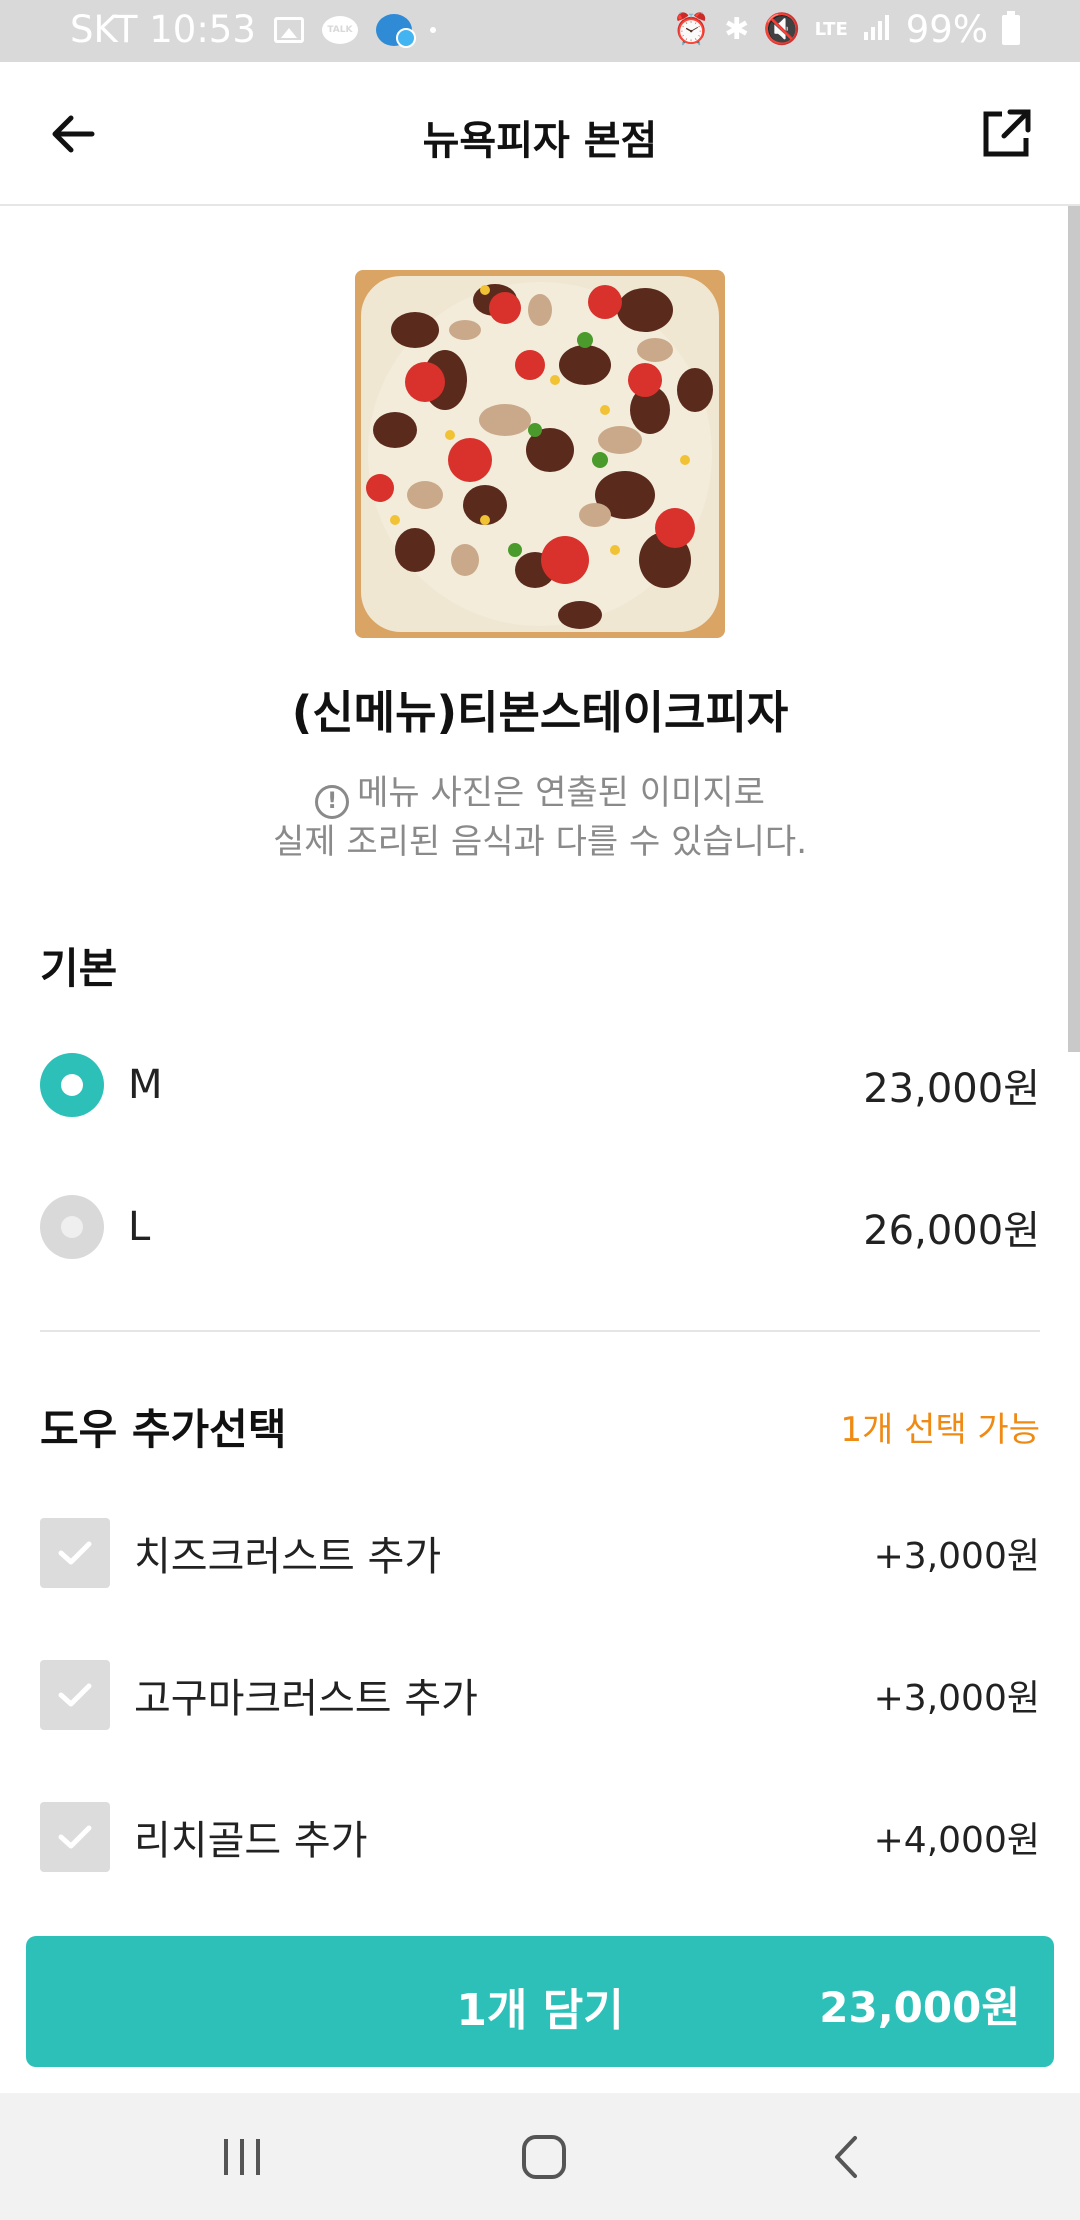 This screenshot has width=1080, height=2220. I want to click on option-price: 23,000원, so click(951, 1089).